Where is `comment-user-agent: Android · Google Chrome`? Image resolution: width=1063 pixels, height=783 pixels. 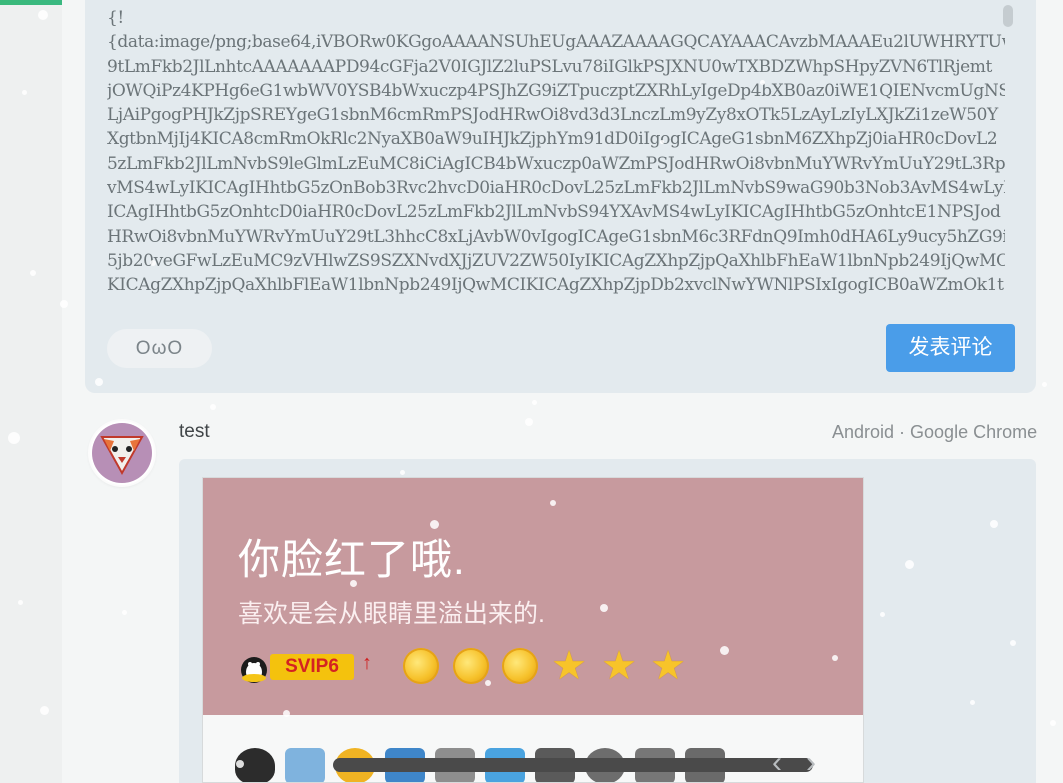
comment-user-agent: Android · Google Chrome is located at coordinates (935, 432).